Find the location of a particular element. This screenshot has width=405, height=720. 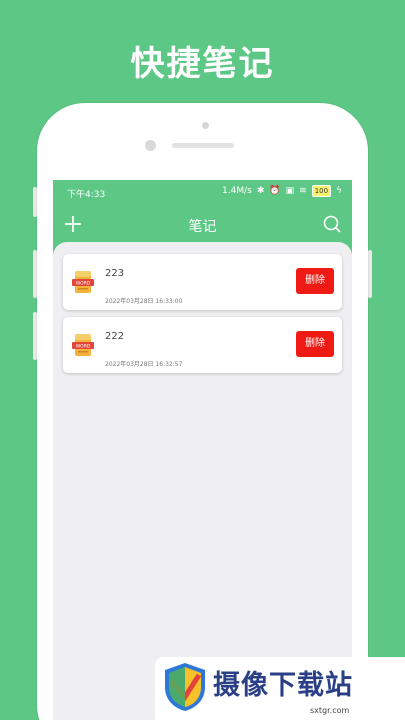

bluetooth-icon: ✱ is located at coordinates (260, 191).